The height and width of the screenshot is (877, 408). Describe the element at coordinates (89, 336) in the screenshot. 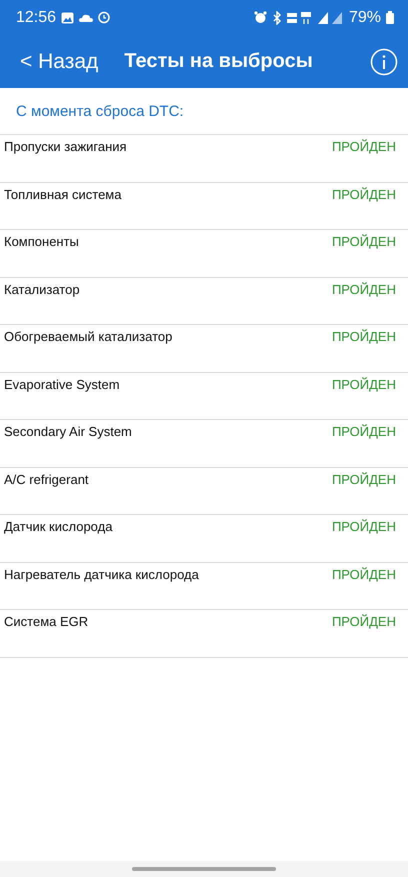

I see `test-name: Обогреваемый катализатор` at that location.